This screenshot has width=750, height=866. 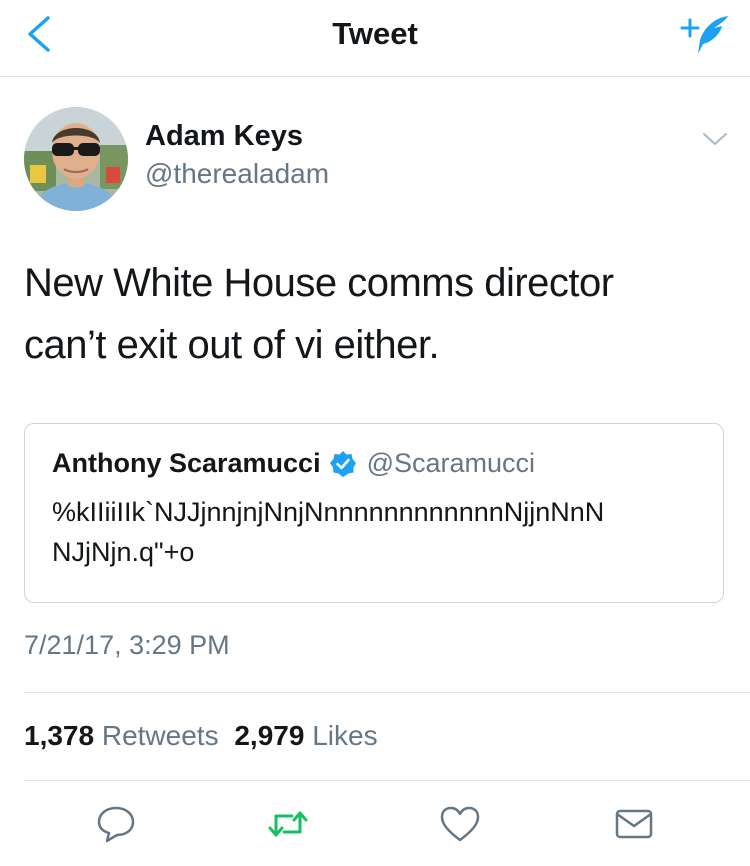 I want to click on envelope-icon, so click(x=634, y=824).